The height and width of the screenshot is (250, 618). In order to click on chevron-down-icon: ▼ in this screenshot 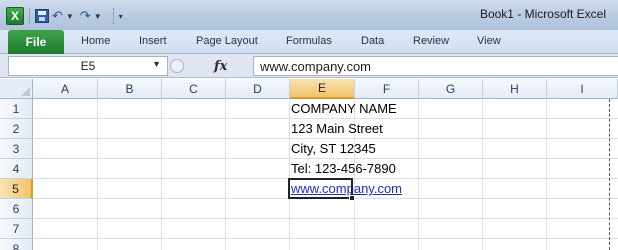, I will do `click(156, 64)`.